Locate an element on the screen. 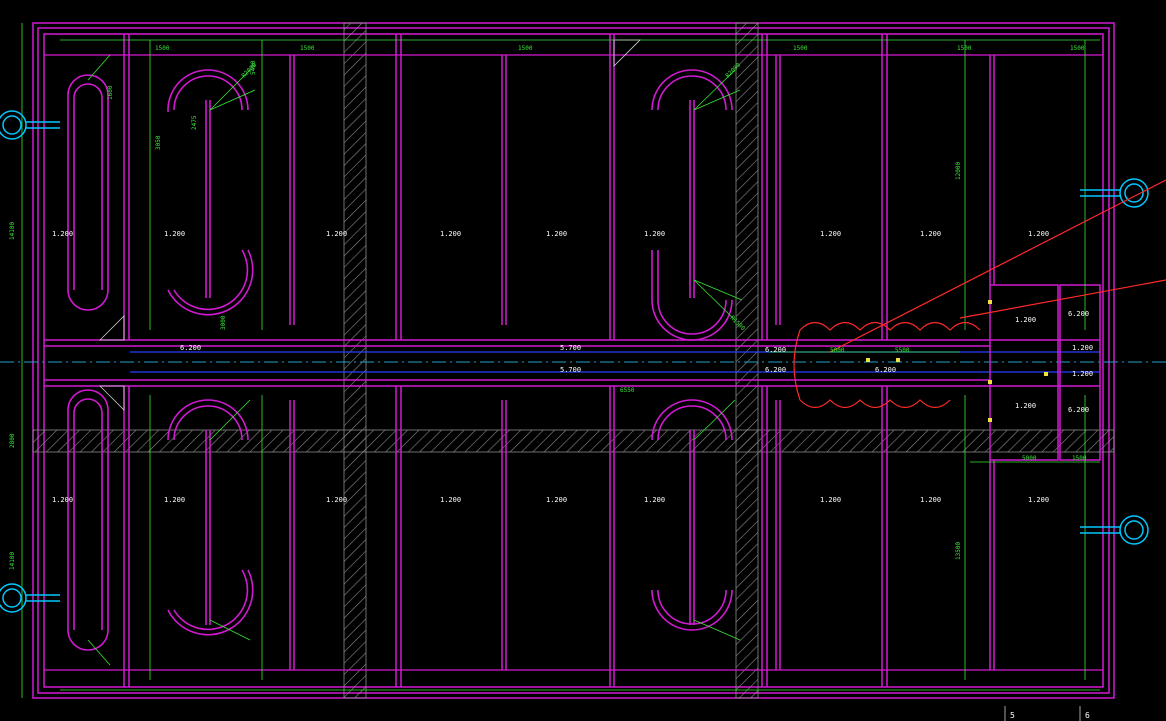  hatched-beam-horizontal is located at coordinates (573, 441).